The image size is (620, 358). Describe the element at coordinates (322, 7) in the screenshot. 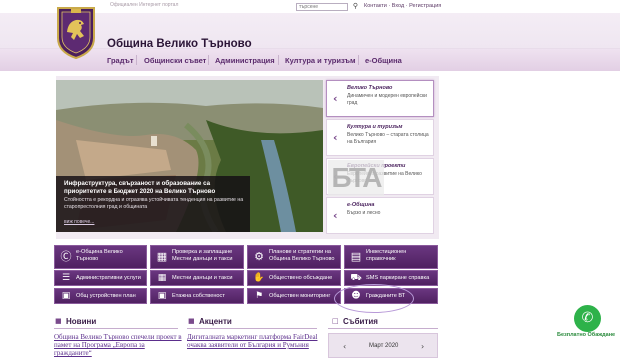

I see `search-input` at that location.